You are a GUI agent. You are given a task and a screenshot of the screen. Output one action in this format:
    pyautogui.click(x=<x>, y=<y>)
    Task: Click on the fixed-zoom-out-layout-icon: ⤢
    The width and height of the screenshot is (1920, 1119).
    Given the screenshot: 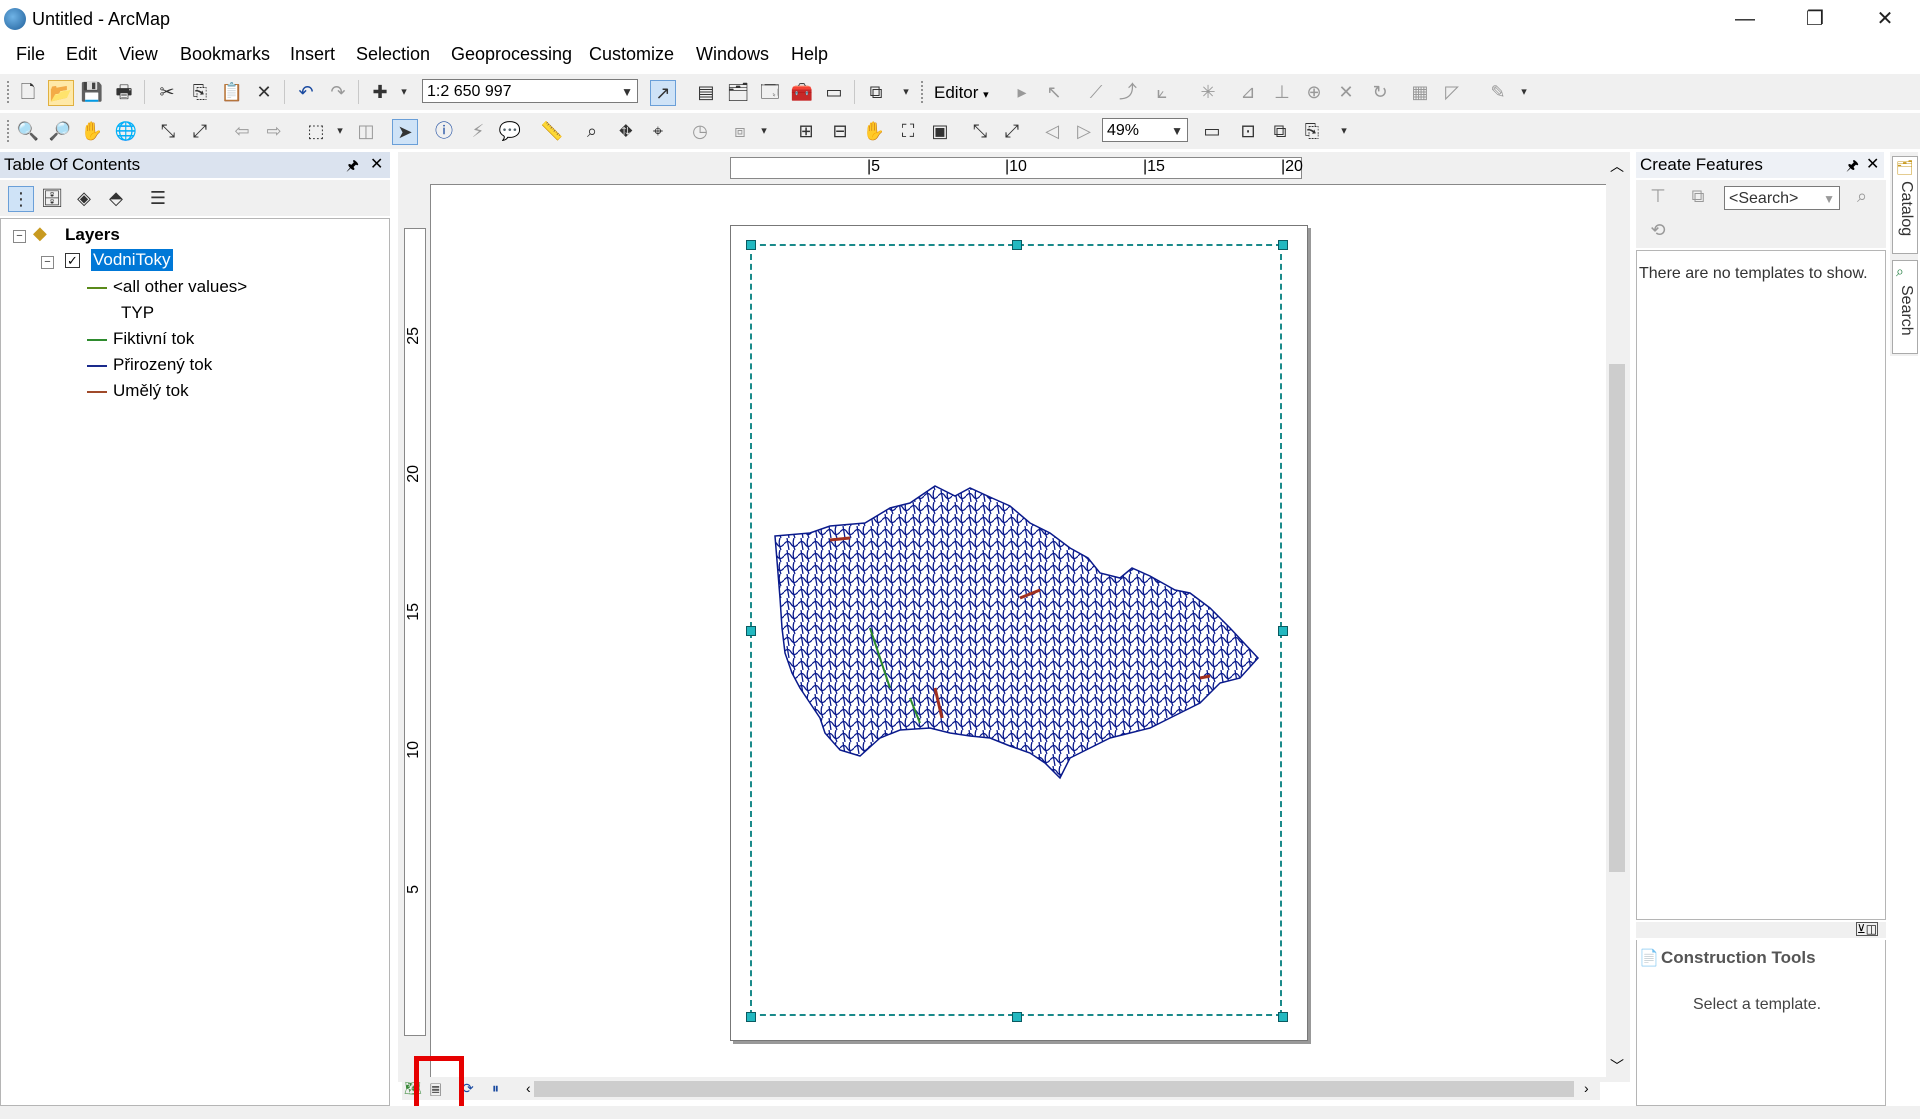 What is the action you would take?
    pyautogui.click(x=1012, y=131)
    